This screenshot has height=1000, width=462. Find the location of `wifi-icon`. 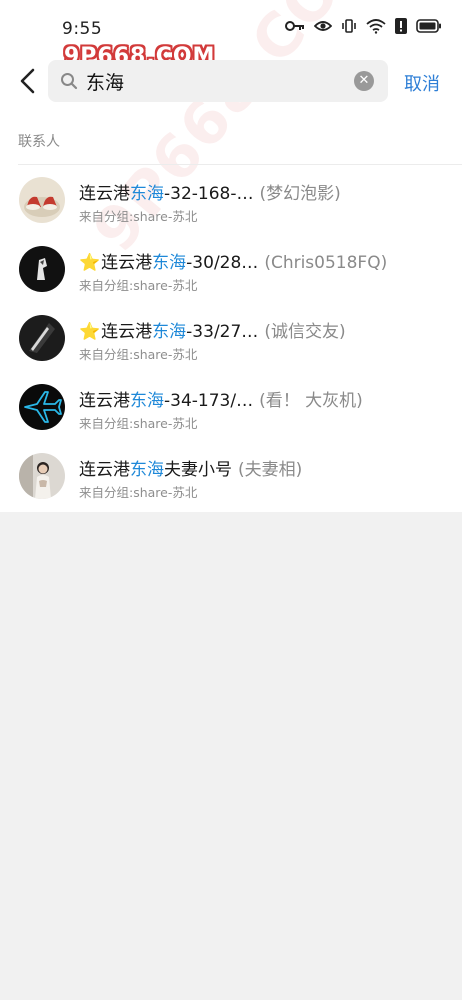

wifi-icon is located at coordinates (376, 26).